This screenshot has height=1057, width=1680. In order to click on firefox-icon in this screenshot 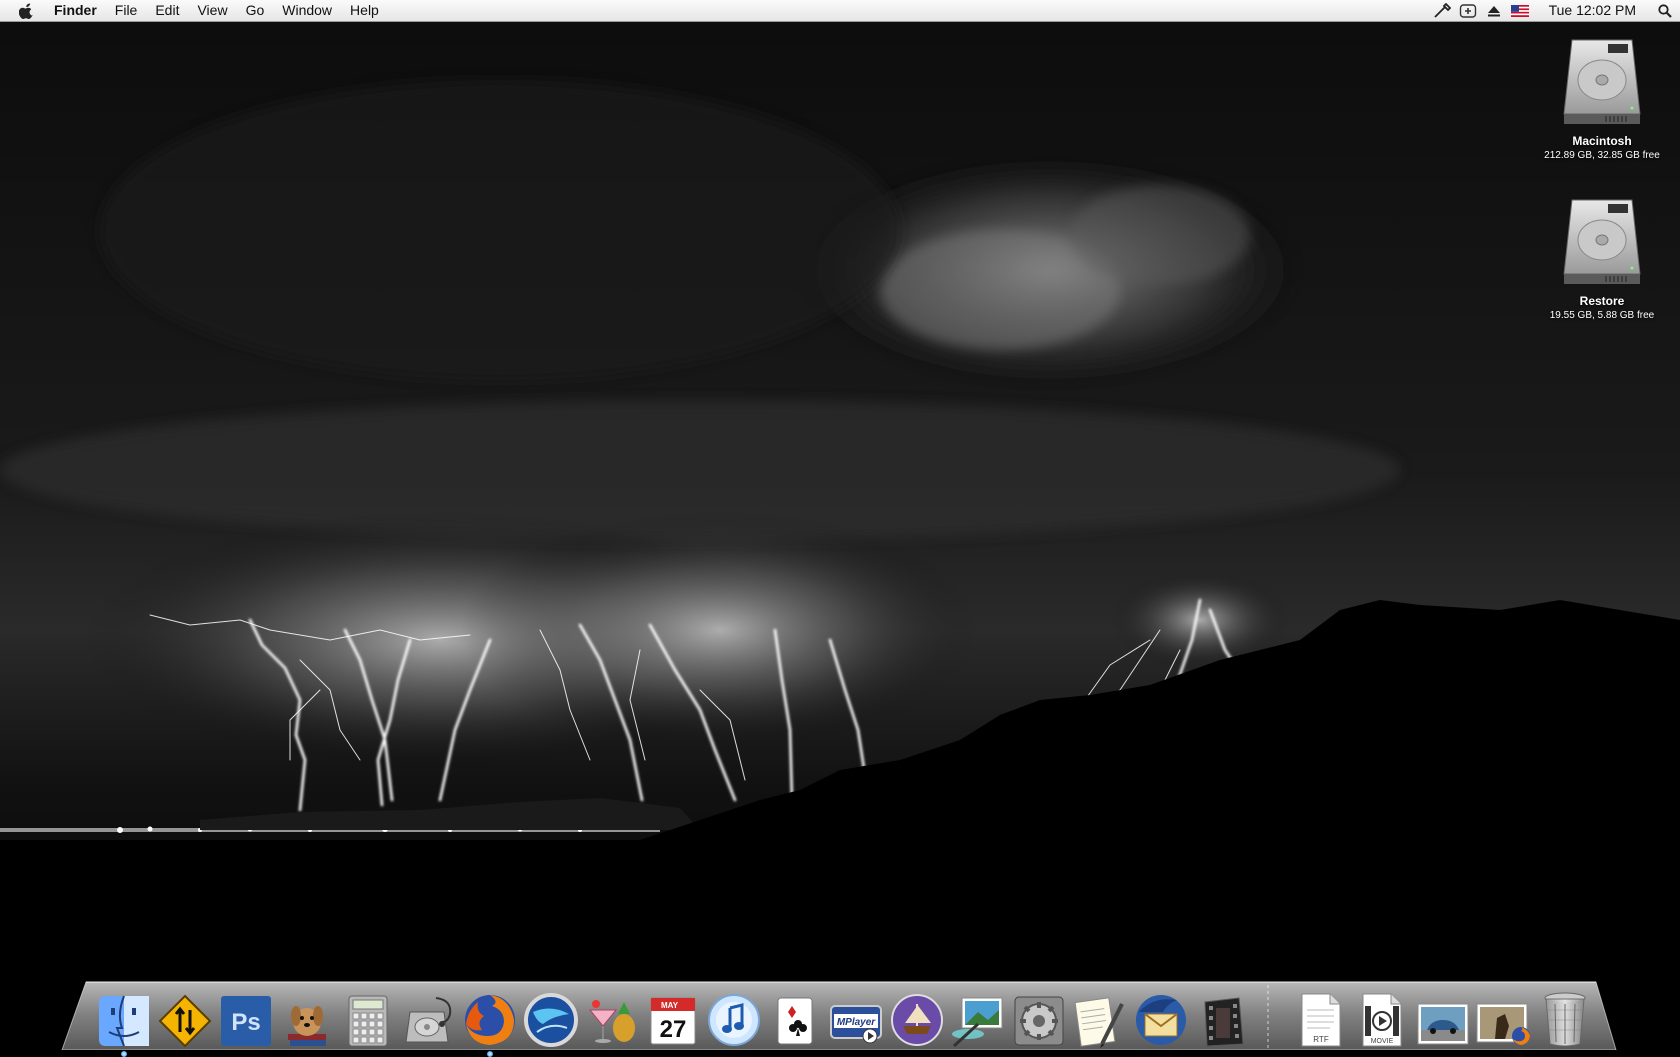, I will do `click(490, 1021)`.